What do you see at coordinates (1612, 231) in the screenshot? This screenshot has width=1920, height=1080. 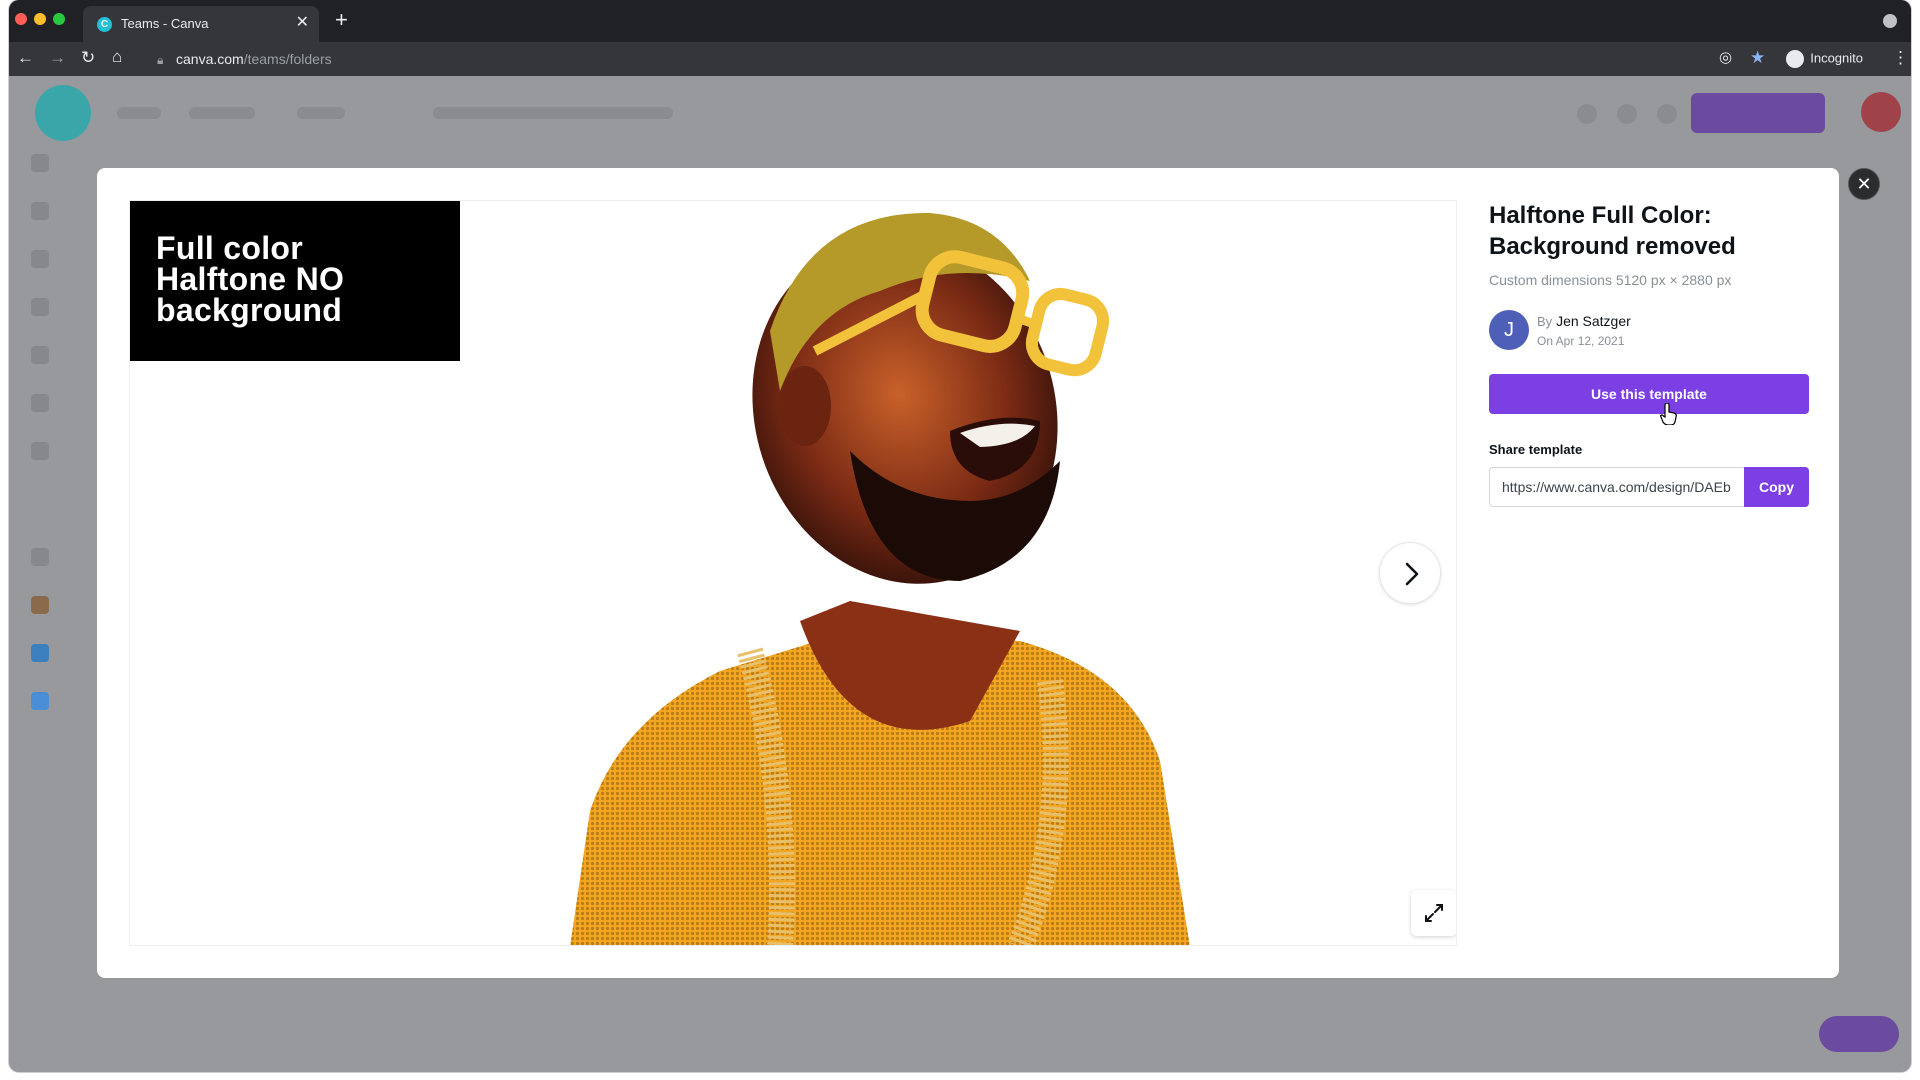 I see `template-title: Halftone Full Color: Background removed` at bounding box center [1612, 231].